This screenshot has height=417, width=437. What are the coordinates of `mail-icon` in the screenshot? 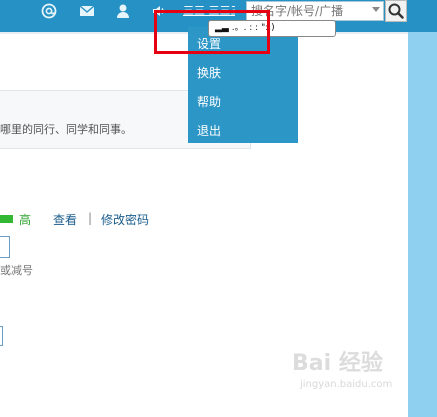 It's located at (87, 11).